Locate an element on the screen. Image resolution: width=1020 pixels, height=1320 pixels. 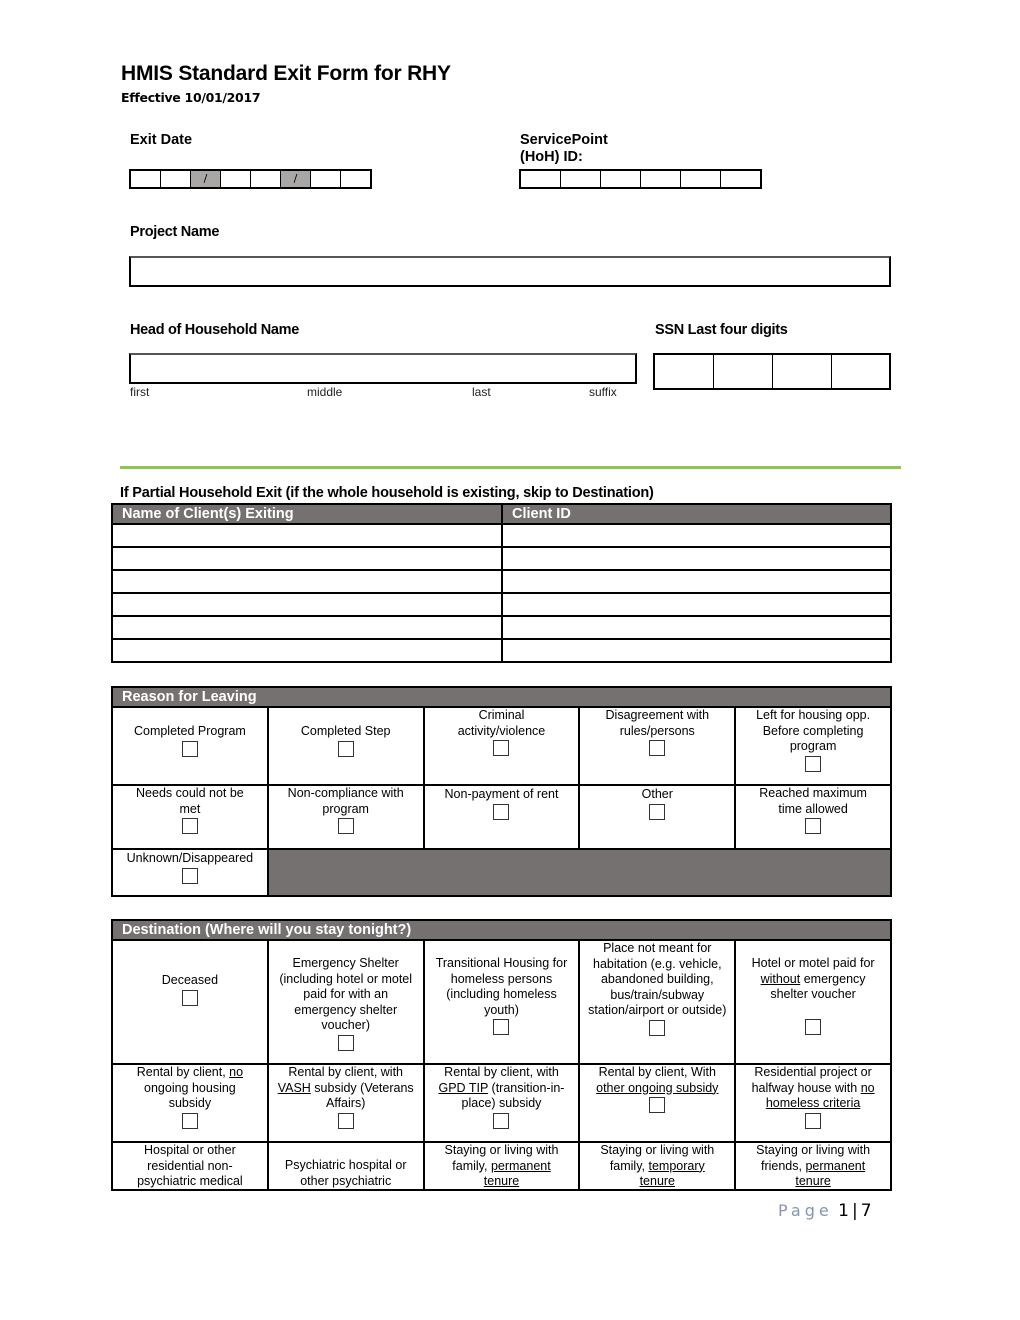
reason-option-disagreement: Disagreement with rules/persons is located at coordinates (657, 746).